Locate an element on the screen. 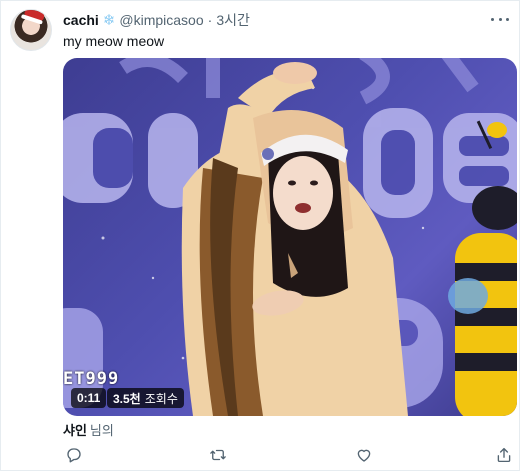  media-attribution: 샤인 님의 is located at coordinates (88, 429).